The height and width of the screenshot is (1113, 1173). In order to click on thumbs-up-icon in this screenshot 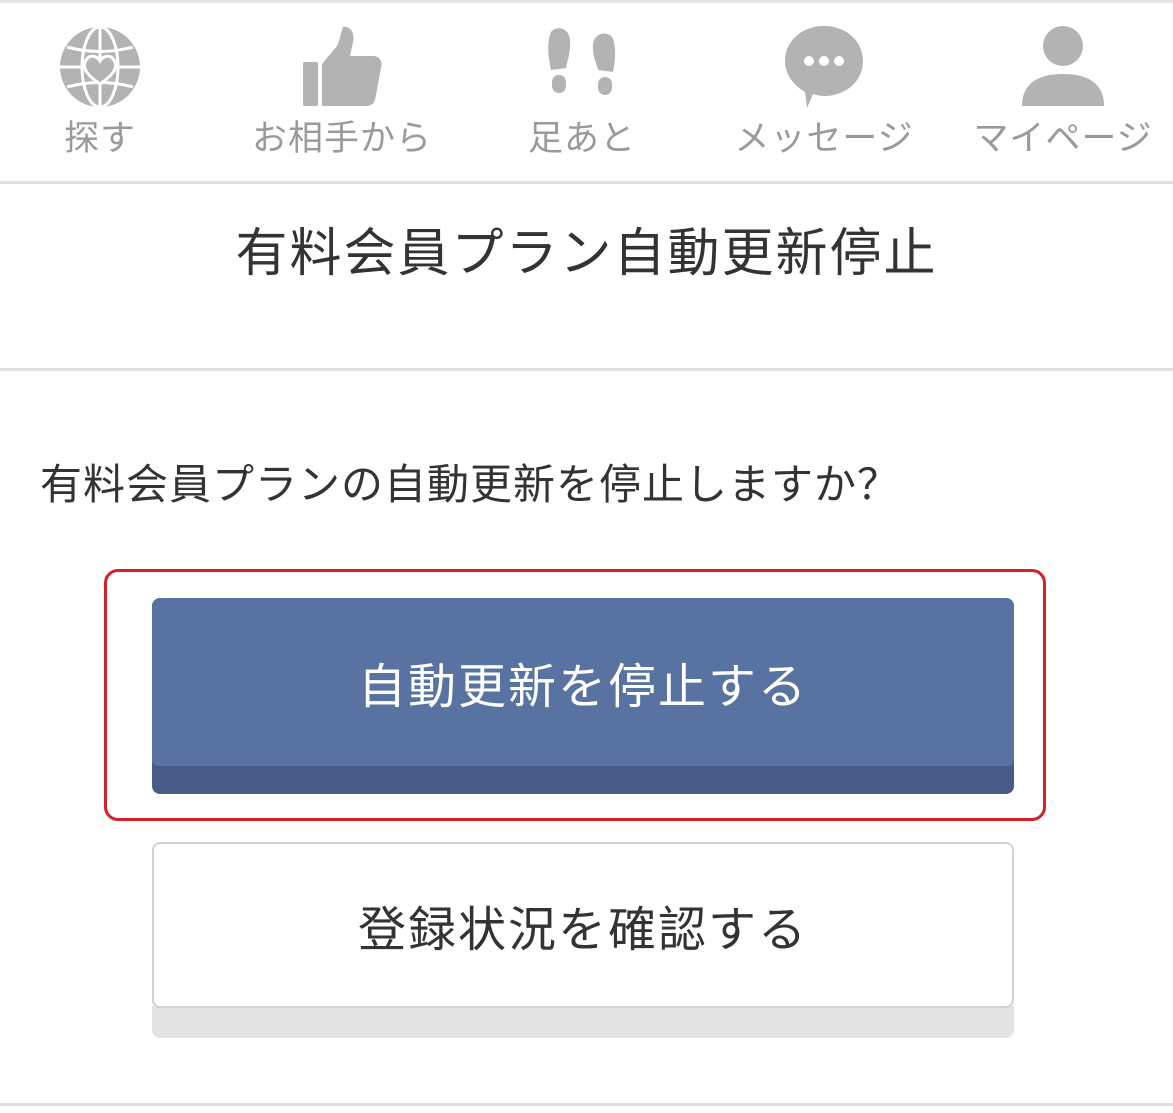, I will do `click(342, 67)`.